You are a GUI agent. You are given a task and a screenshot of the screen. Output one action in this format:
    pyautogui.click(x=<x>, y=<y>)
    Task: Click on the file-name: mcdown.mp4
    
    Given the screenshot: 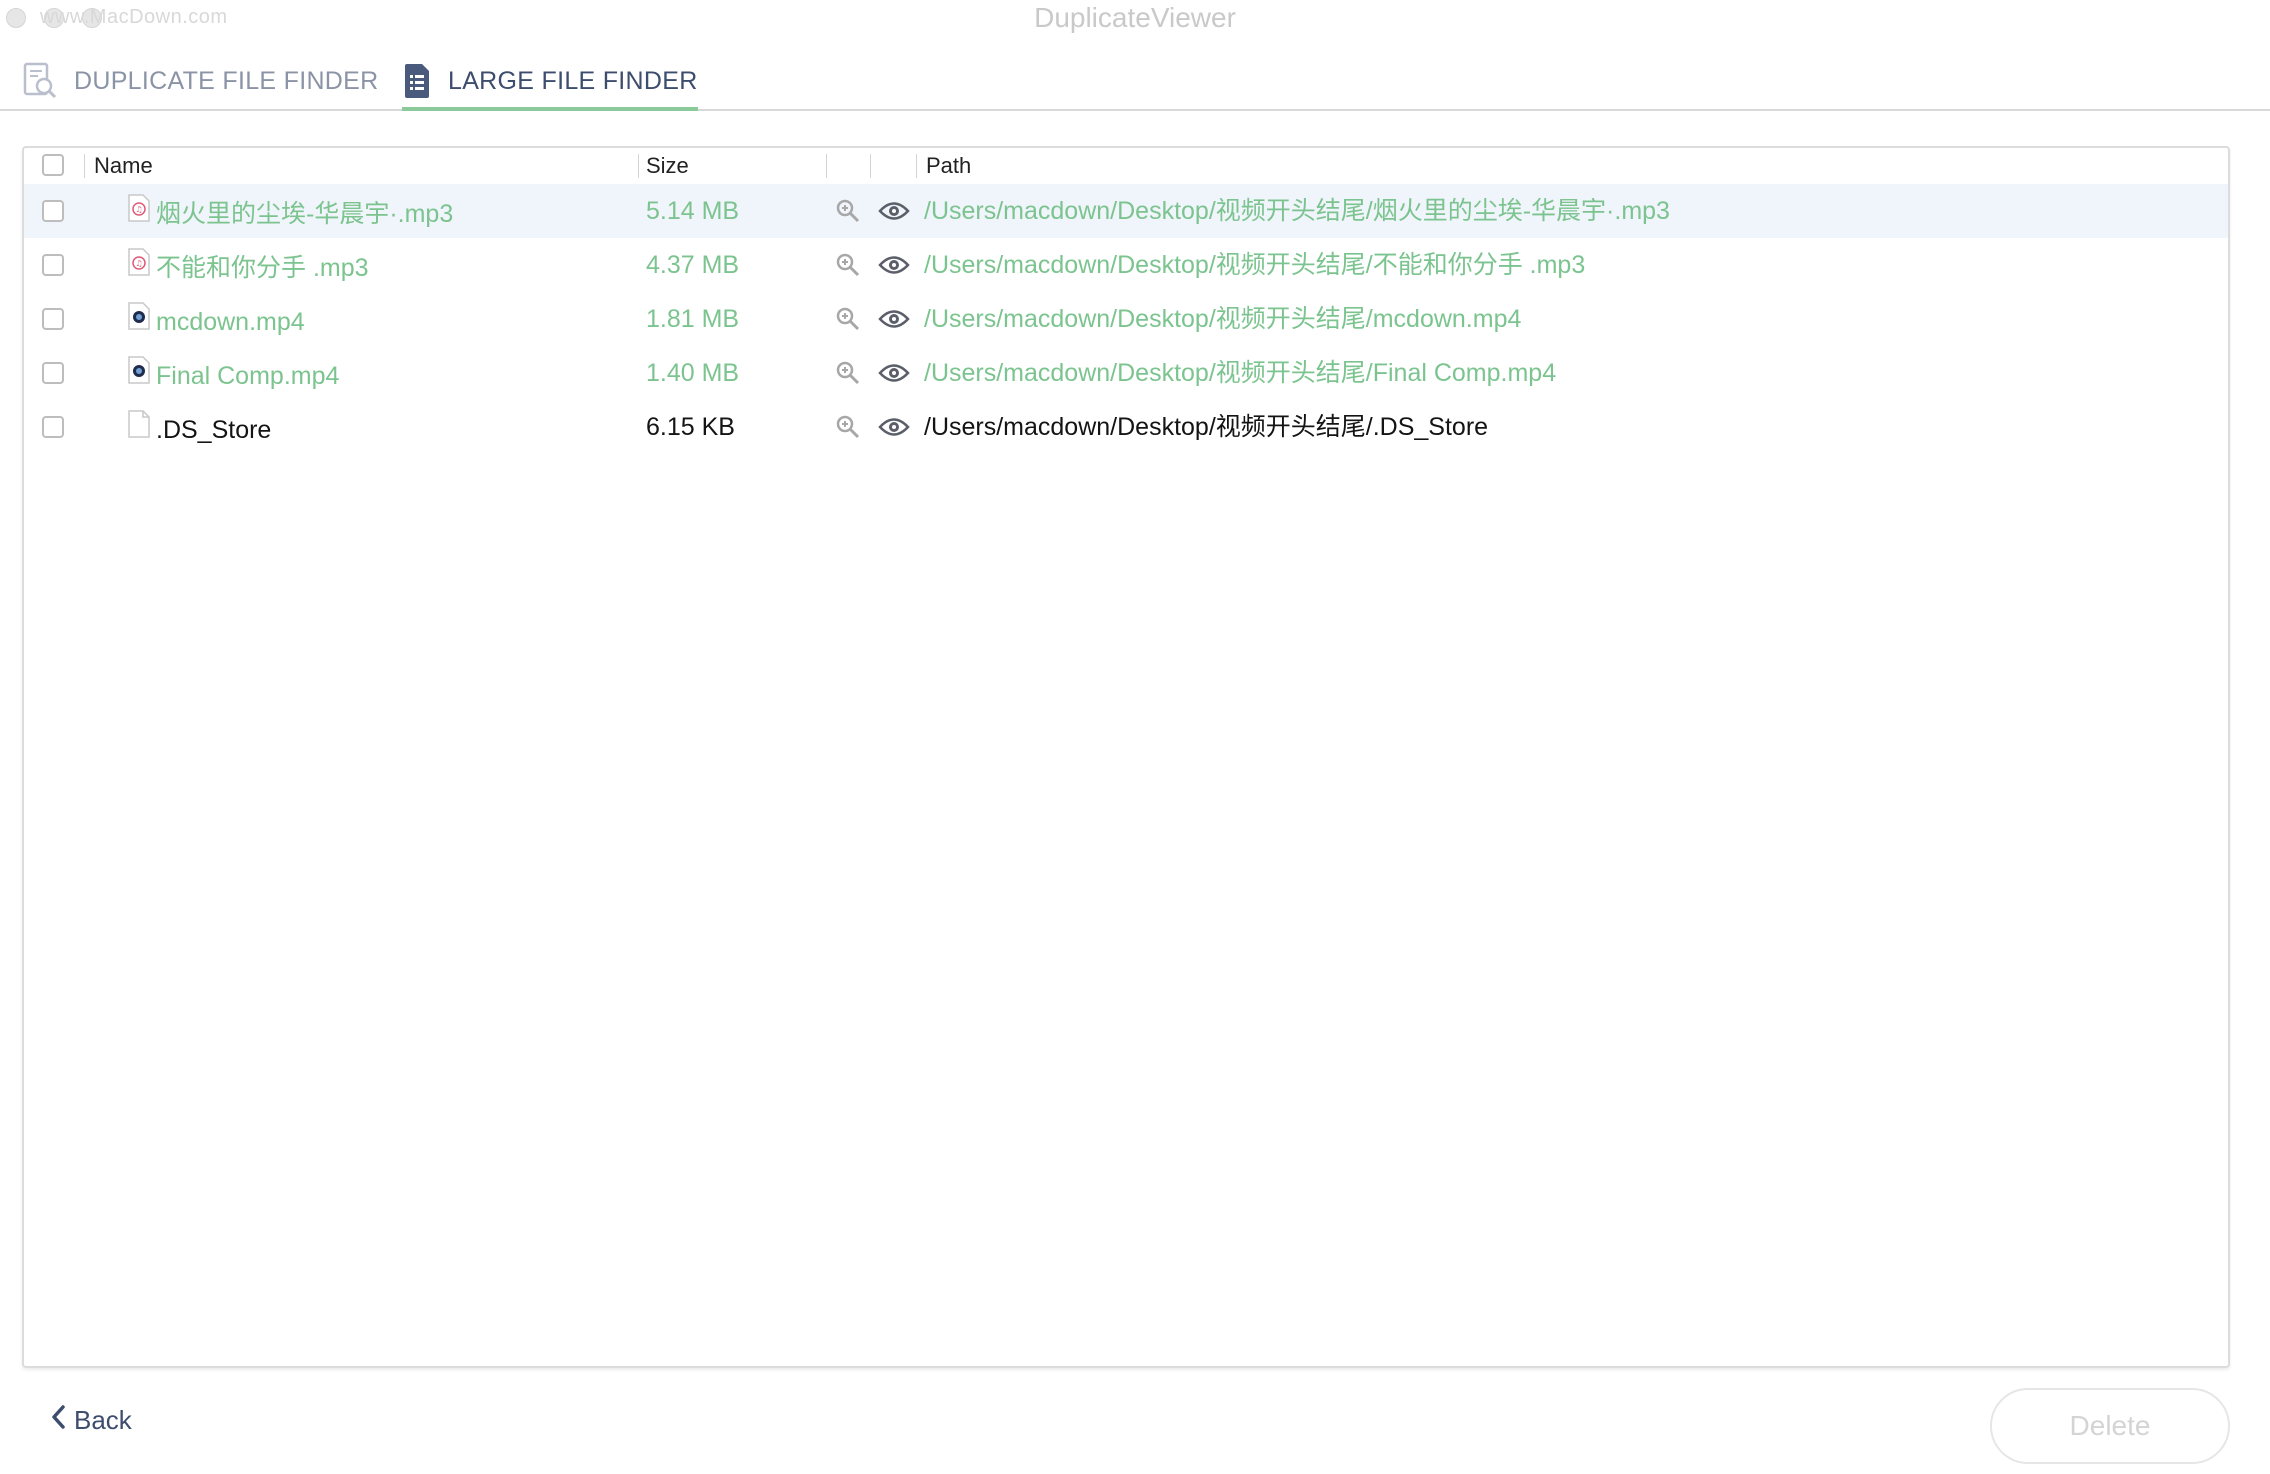 What is the action you would take?
    pyautogui.click(x=230, y=322)
    